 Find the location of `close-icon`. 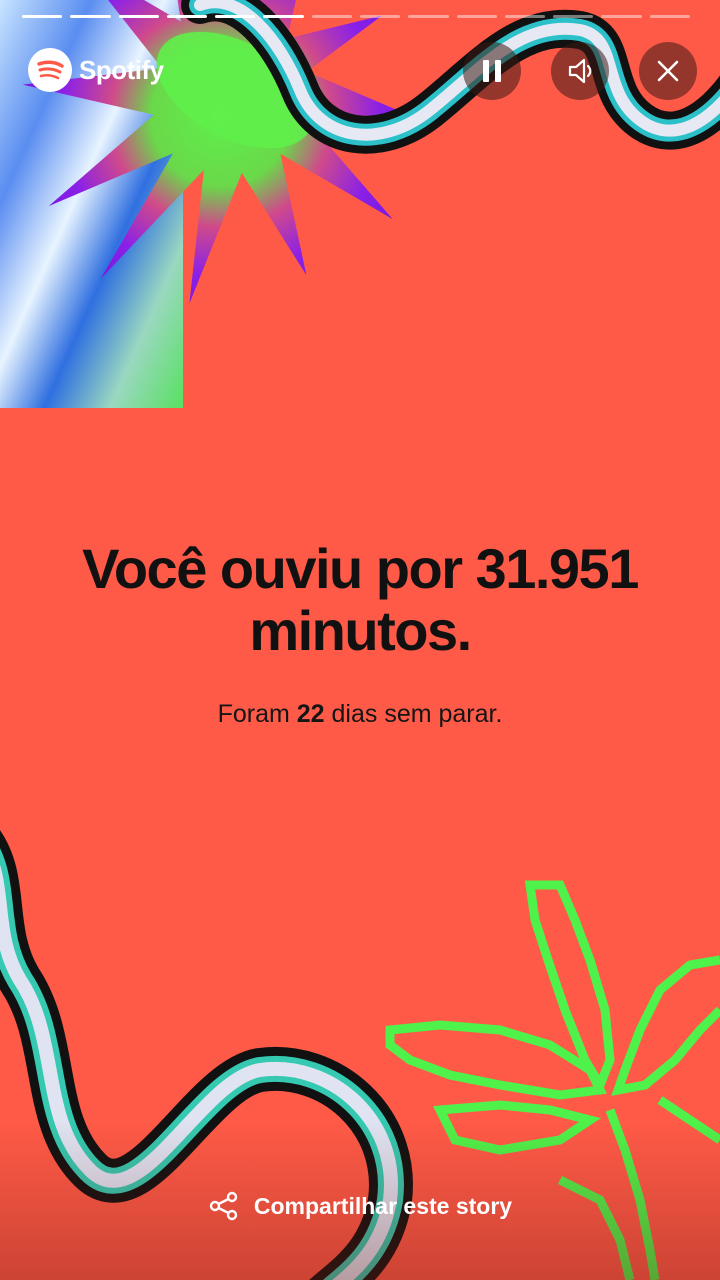

close-icon is located at coordinates (668, 71).